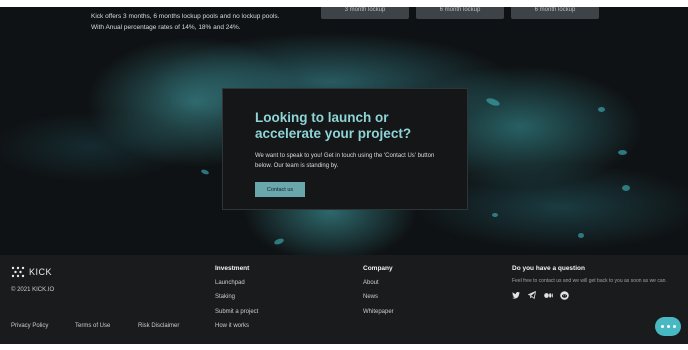 The width and height of the screenshot is (688, 350). I want to click on chat-button, so click(668, 326).